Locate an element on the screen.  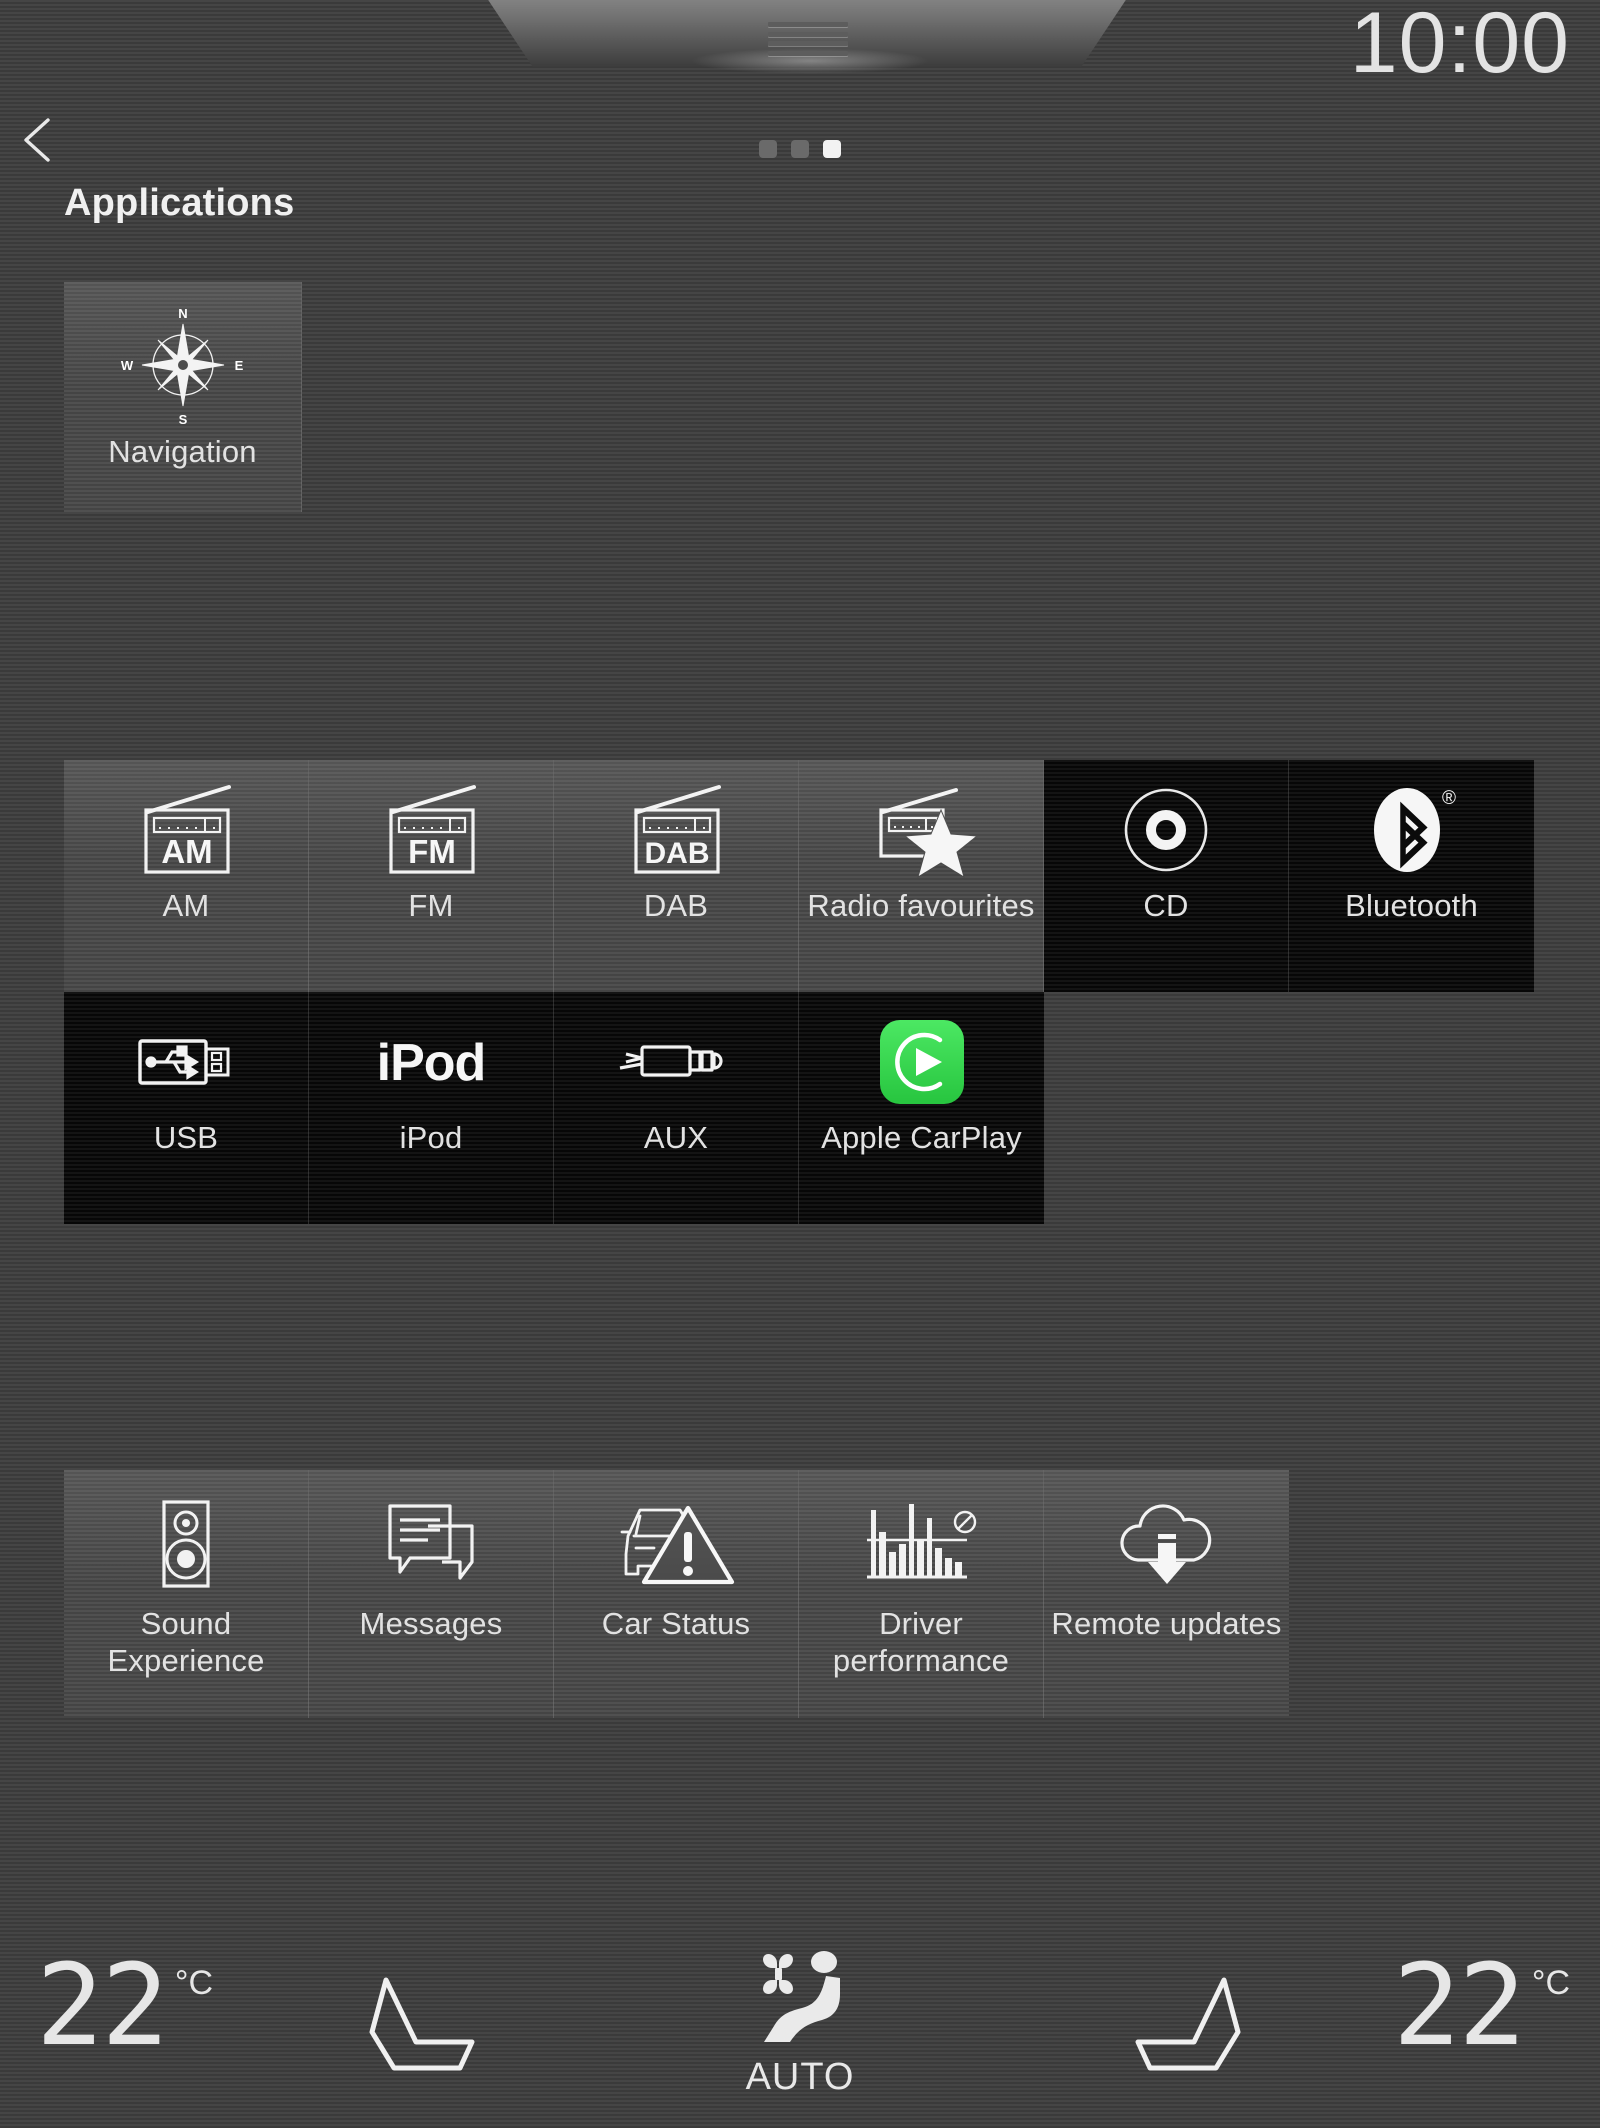
tile-aux: AUX is located at coordinates (676, 1108).